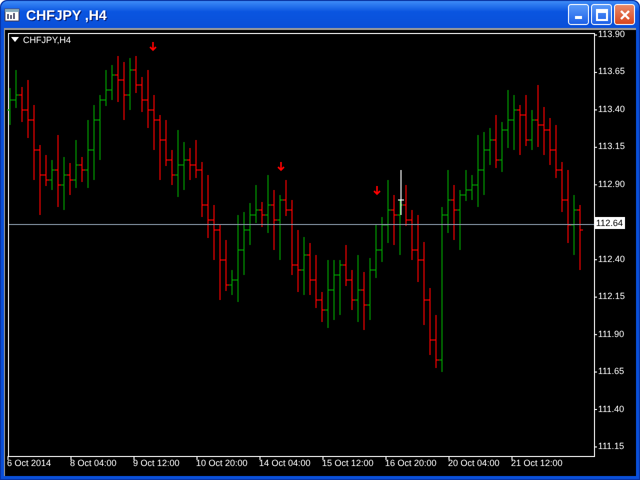 This screenshot has height=480, width=640. What do you see at coordinates (15, 40) in the screenshot?
I see `dropdown-triangle-icon` at bounding box center [15, 40].